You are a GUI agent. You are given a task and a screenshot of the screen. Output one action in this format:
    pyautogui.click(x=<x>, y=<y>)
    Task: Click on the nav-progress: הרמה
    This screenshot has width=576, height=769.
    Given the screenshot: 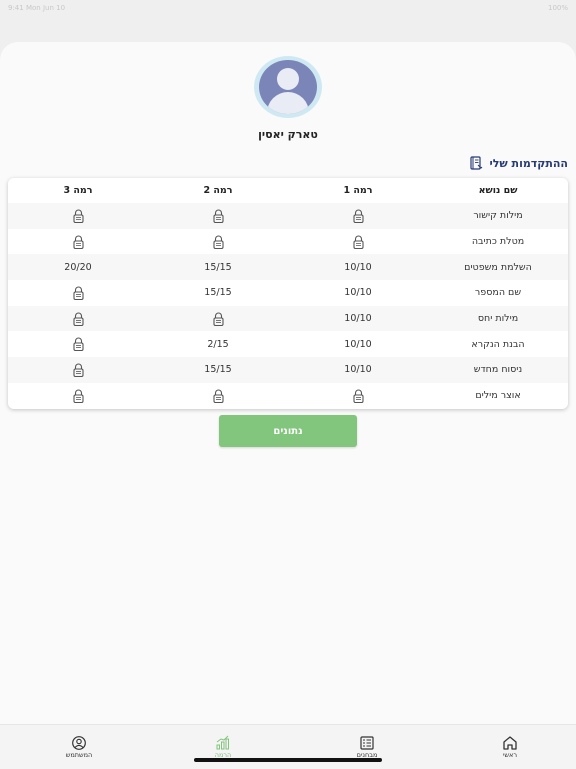 What is the action you would take?
    pyautogui.click(x=223, y=747)
    